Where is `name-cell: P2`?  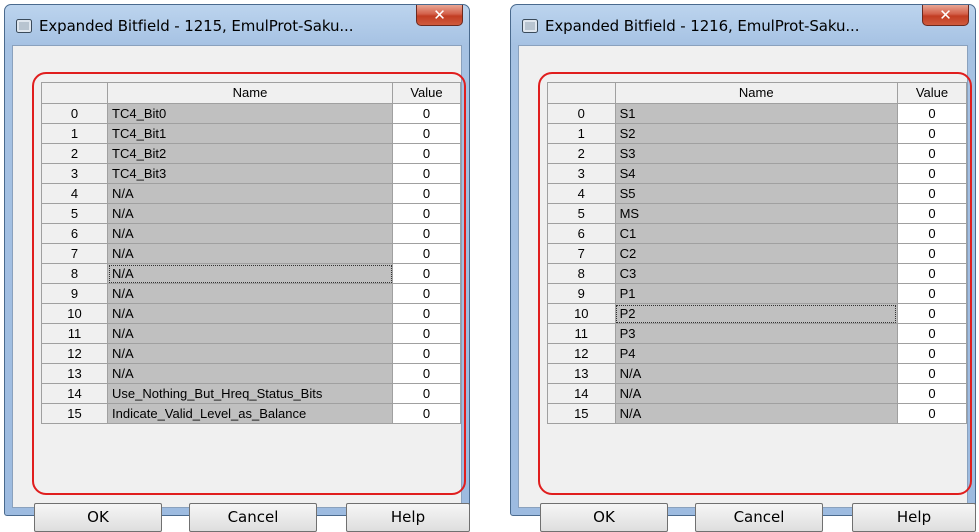
name-cell: P2 is located at coordinates (756, 313).